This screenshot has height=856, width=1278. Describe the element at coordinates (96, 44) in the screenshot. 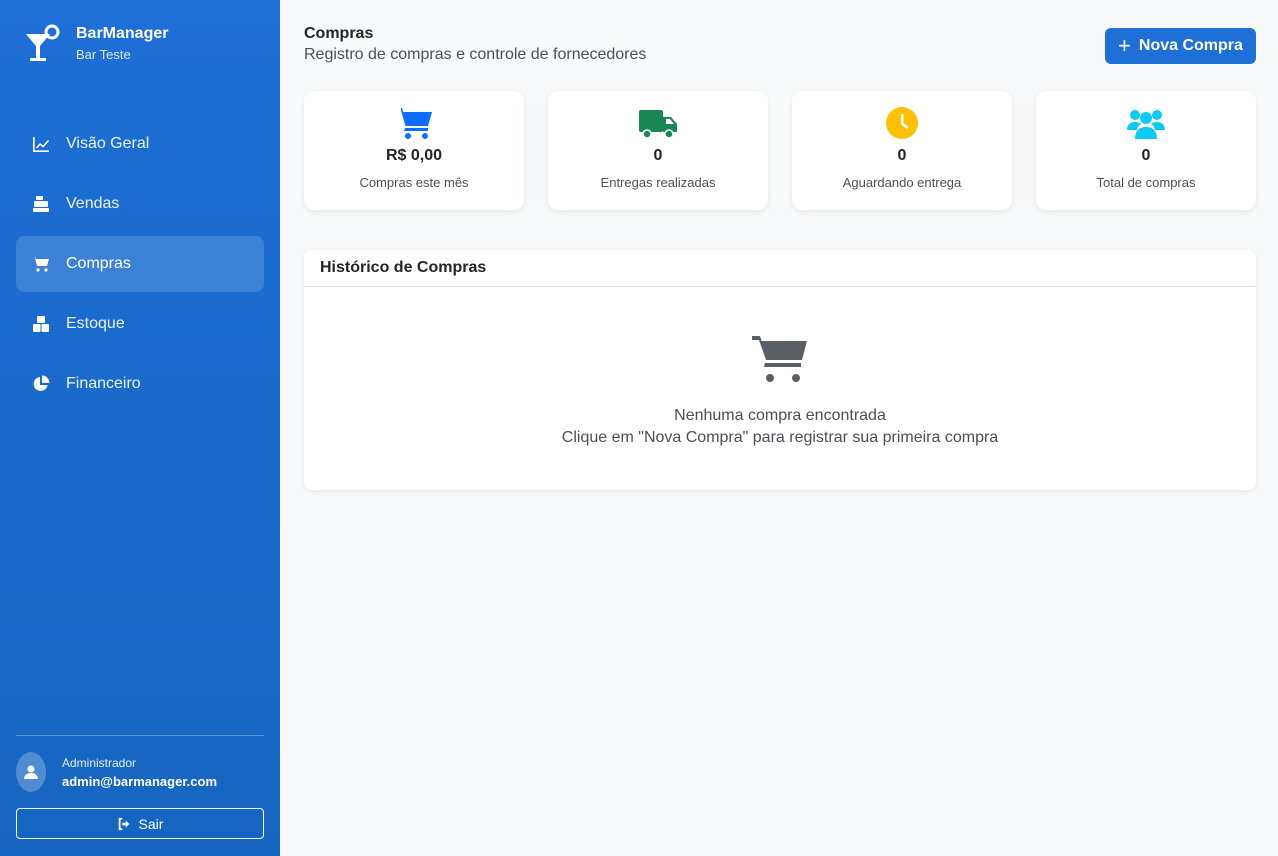

I see `brand: BarManager Bar Teste` at that location.